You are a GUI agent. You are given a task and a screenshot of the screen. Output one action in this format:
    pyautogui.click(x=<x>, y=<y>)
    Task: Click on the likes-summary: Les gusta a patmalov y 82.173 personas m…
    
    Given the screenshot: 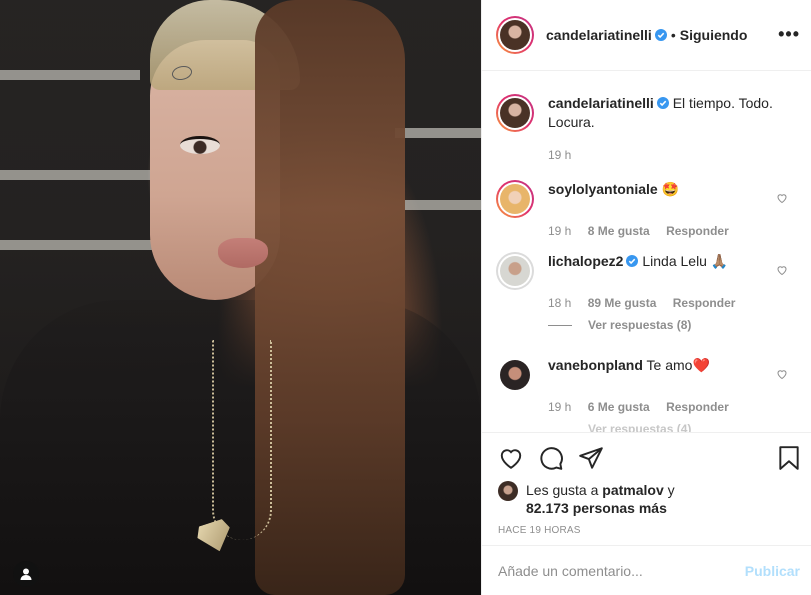 What is the action you would take?
    pyautogui.click(x=647, y=499)
    